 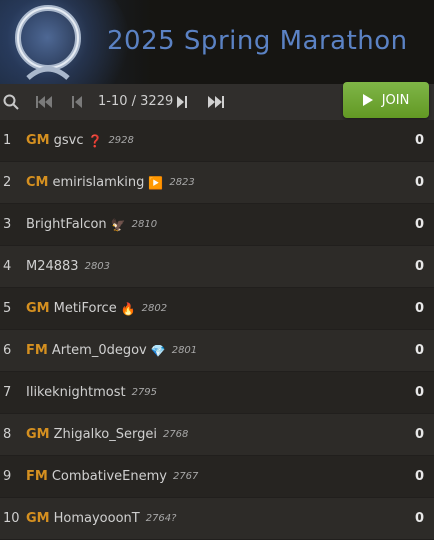 I want to click on player-rating: 2823, so click(x=182, y=182).